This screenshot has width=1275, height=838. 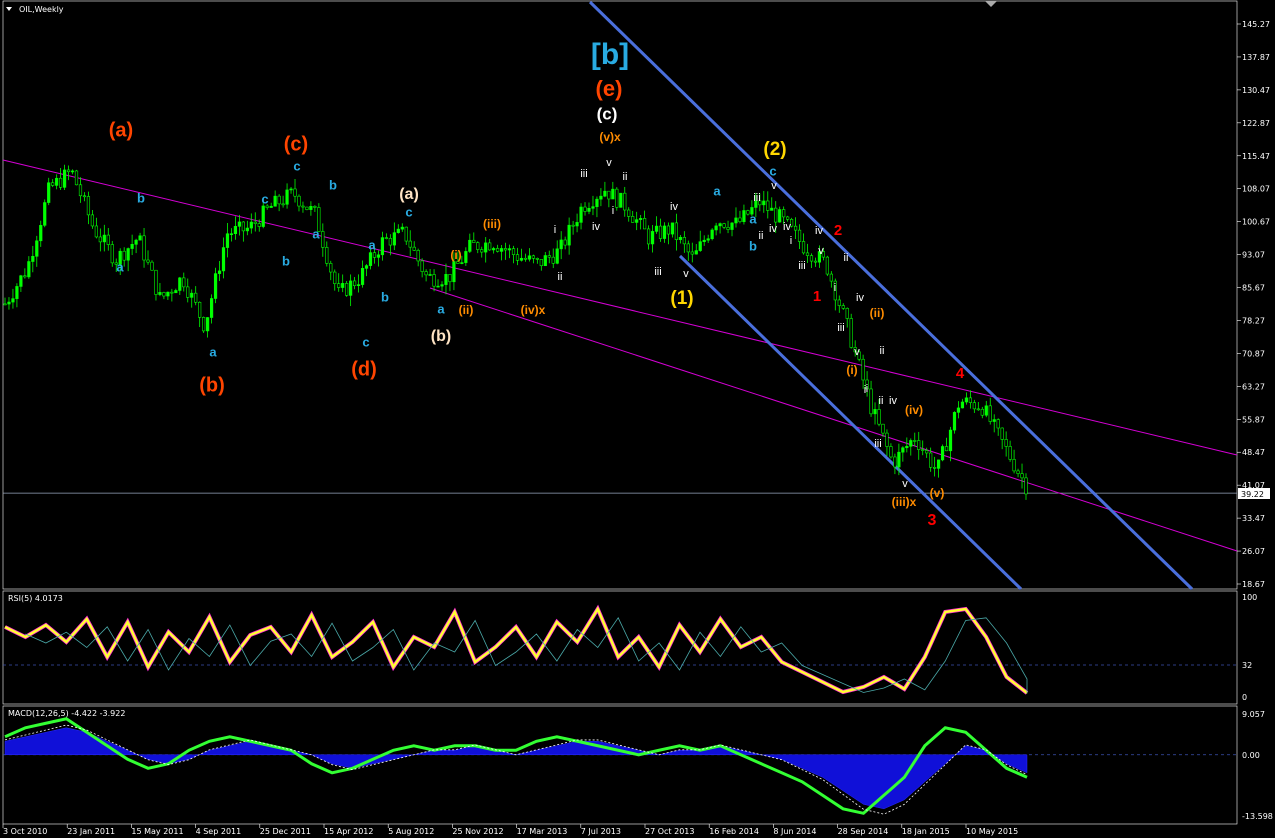 What do you see at coordinates (609, 163) in the screenshot?
I see `wave-label: v` at bounding box center [609, 163].